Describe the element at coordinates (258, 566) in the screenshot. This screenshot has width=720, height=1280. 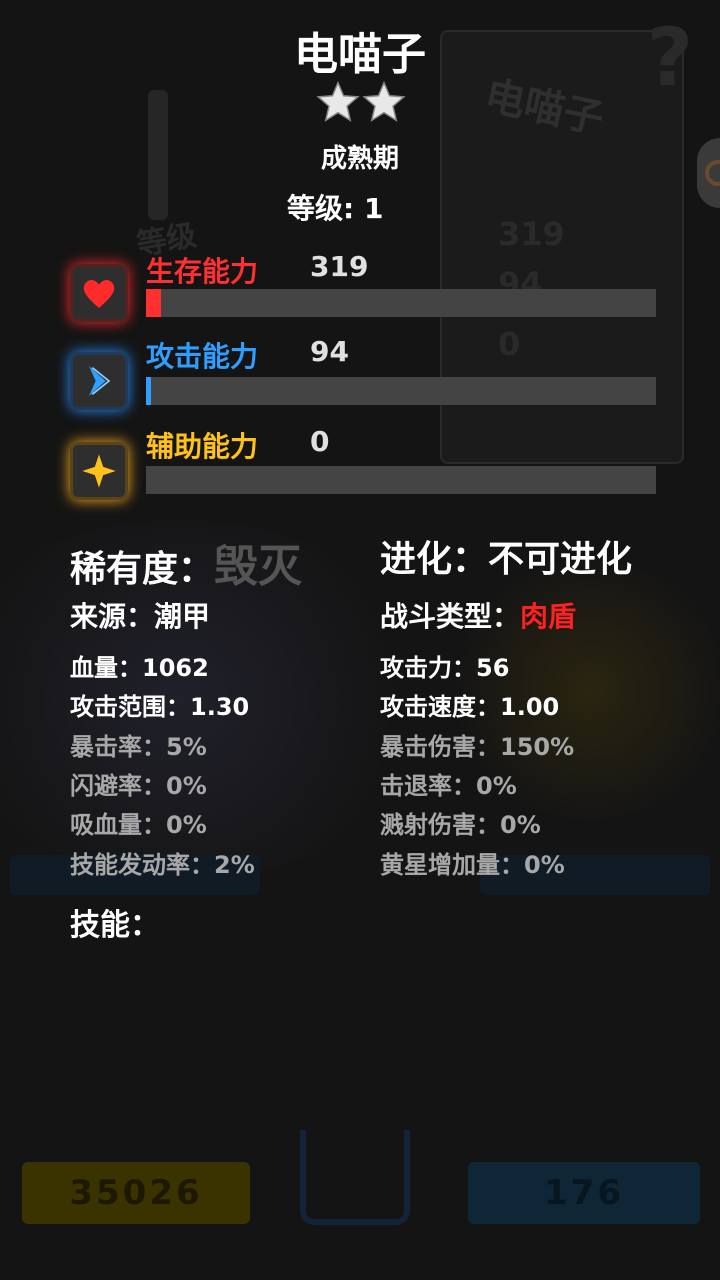
I see `rarity-value: 毁灭` at that location.